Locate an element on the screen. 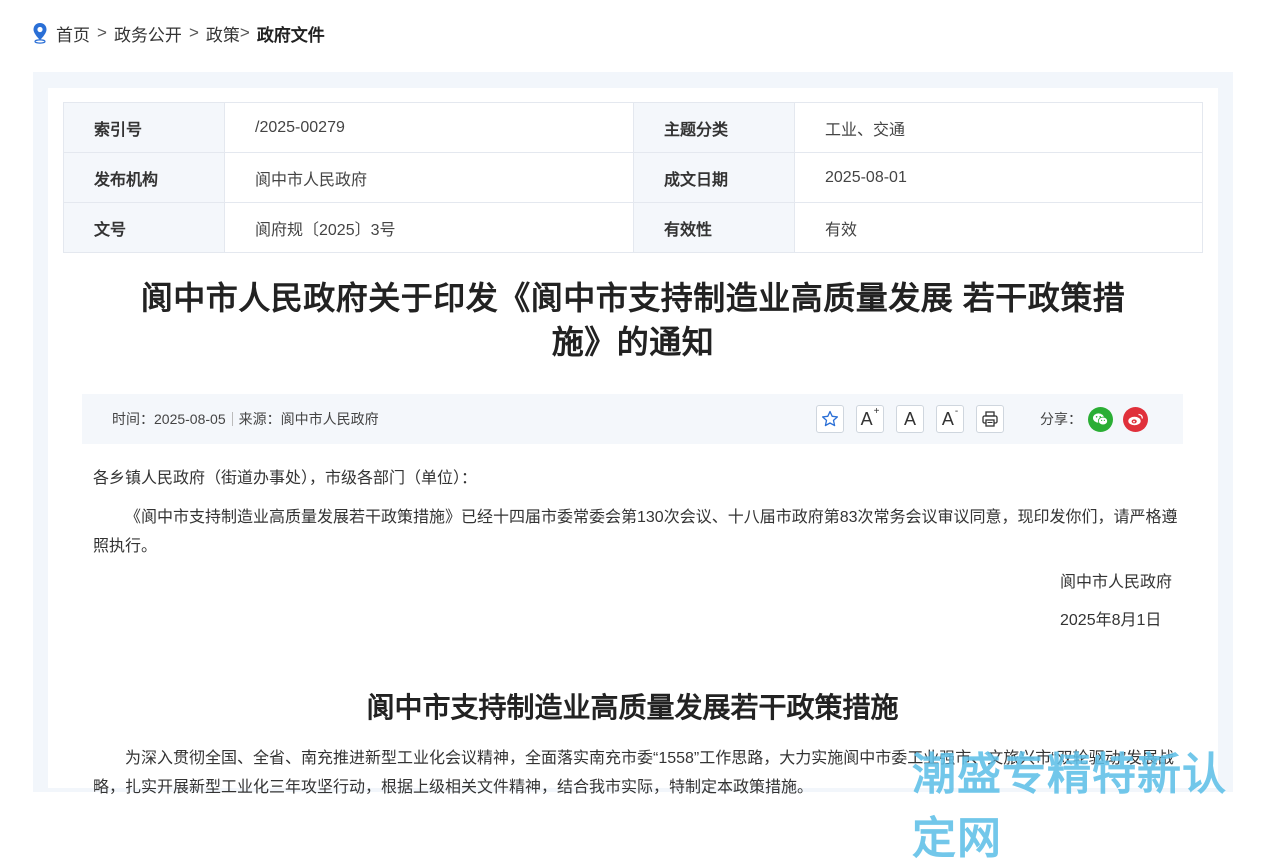 The width and height of the screenshot is (1266, 866). star-icon is located at coordinates (830, 418).